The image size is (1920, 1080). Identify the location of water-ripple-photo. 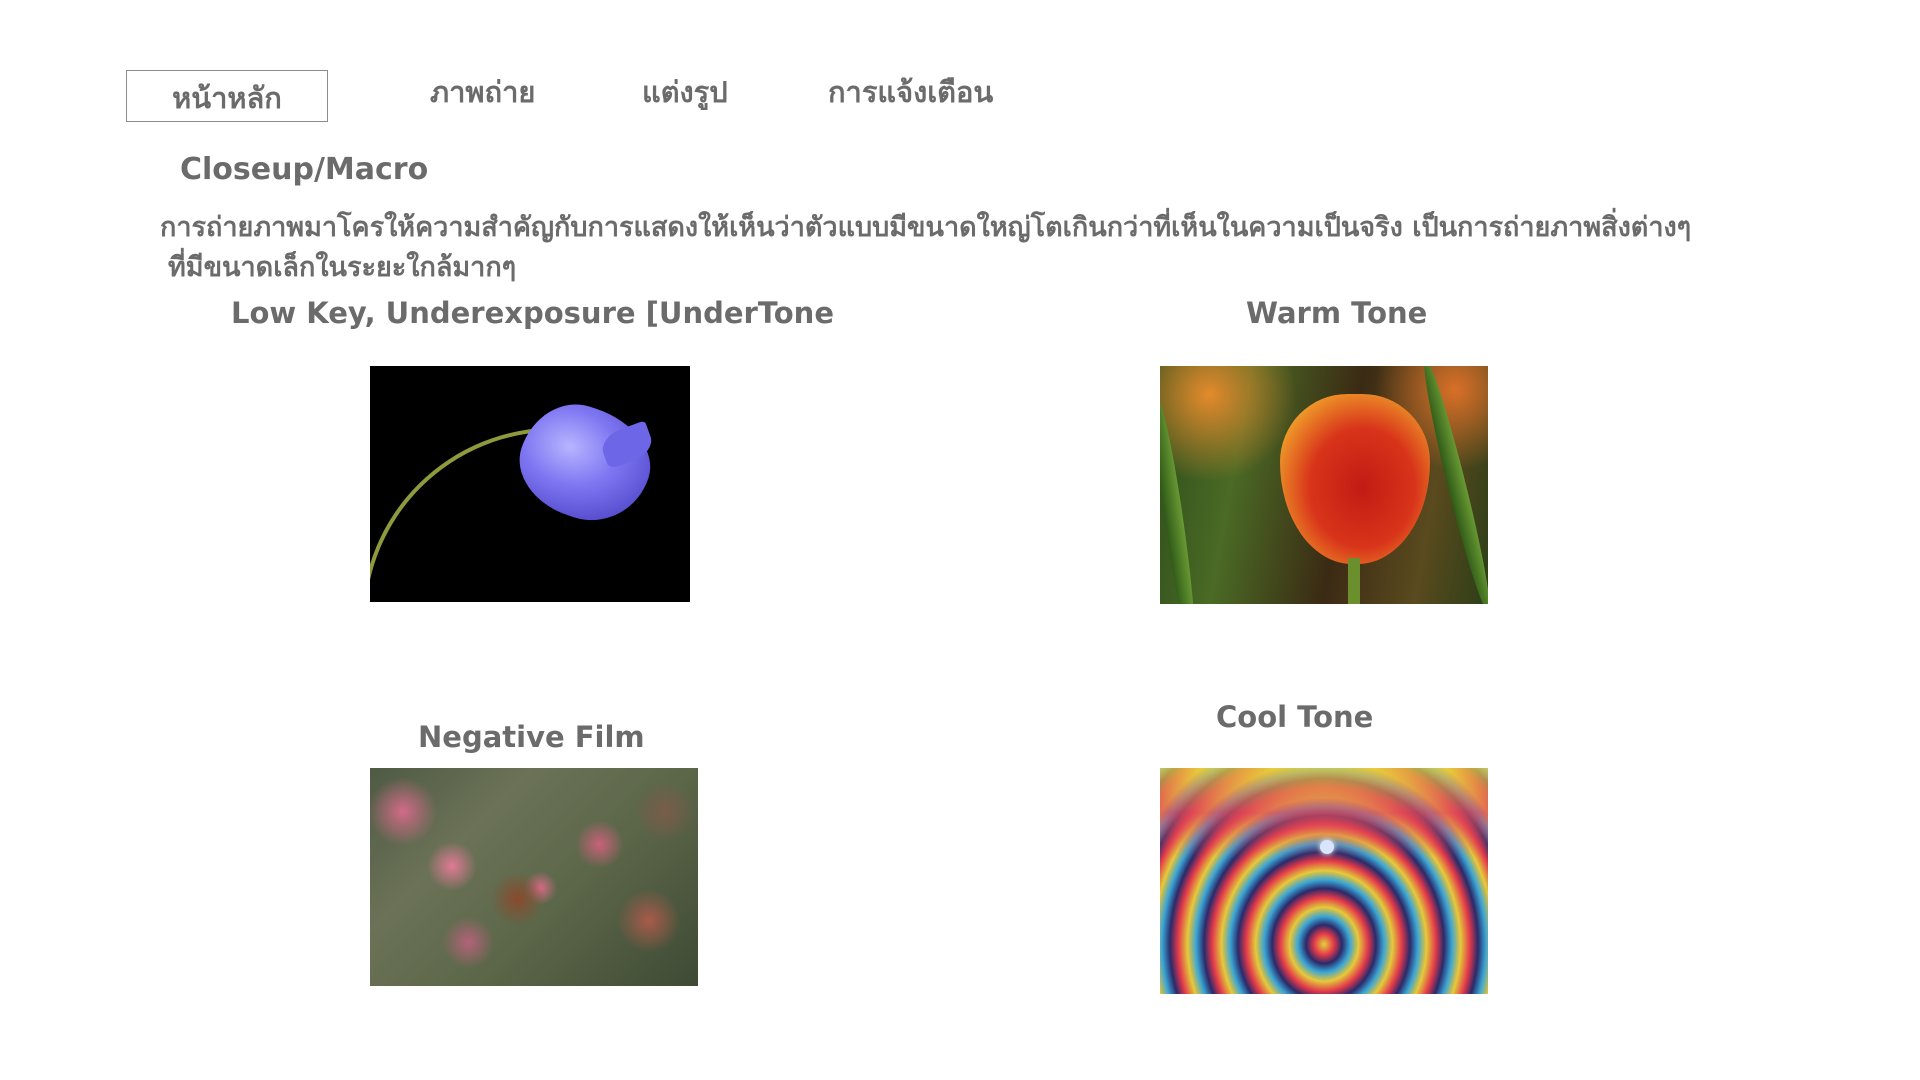
(1324, 881).